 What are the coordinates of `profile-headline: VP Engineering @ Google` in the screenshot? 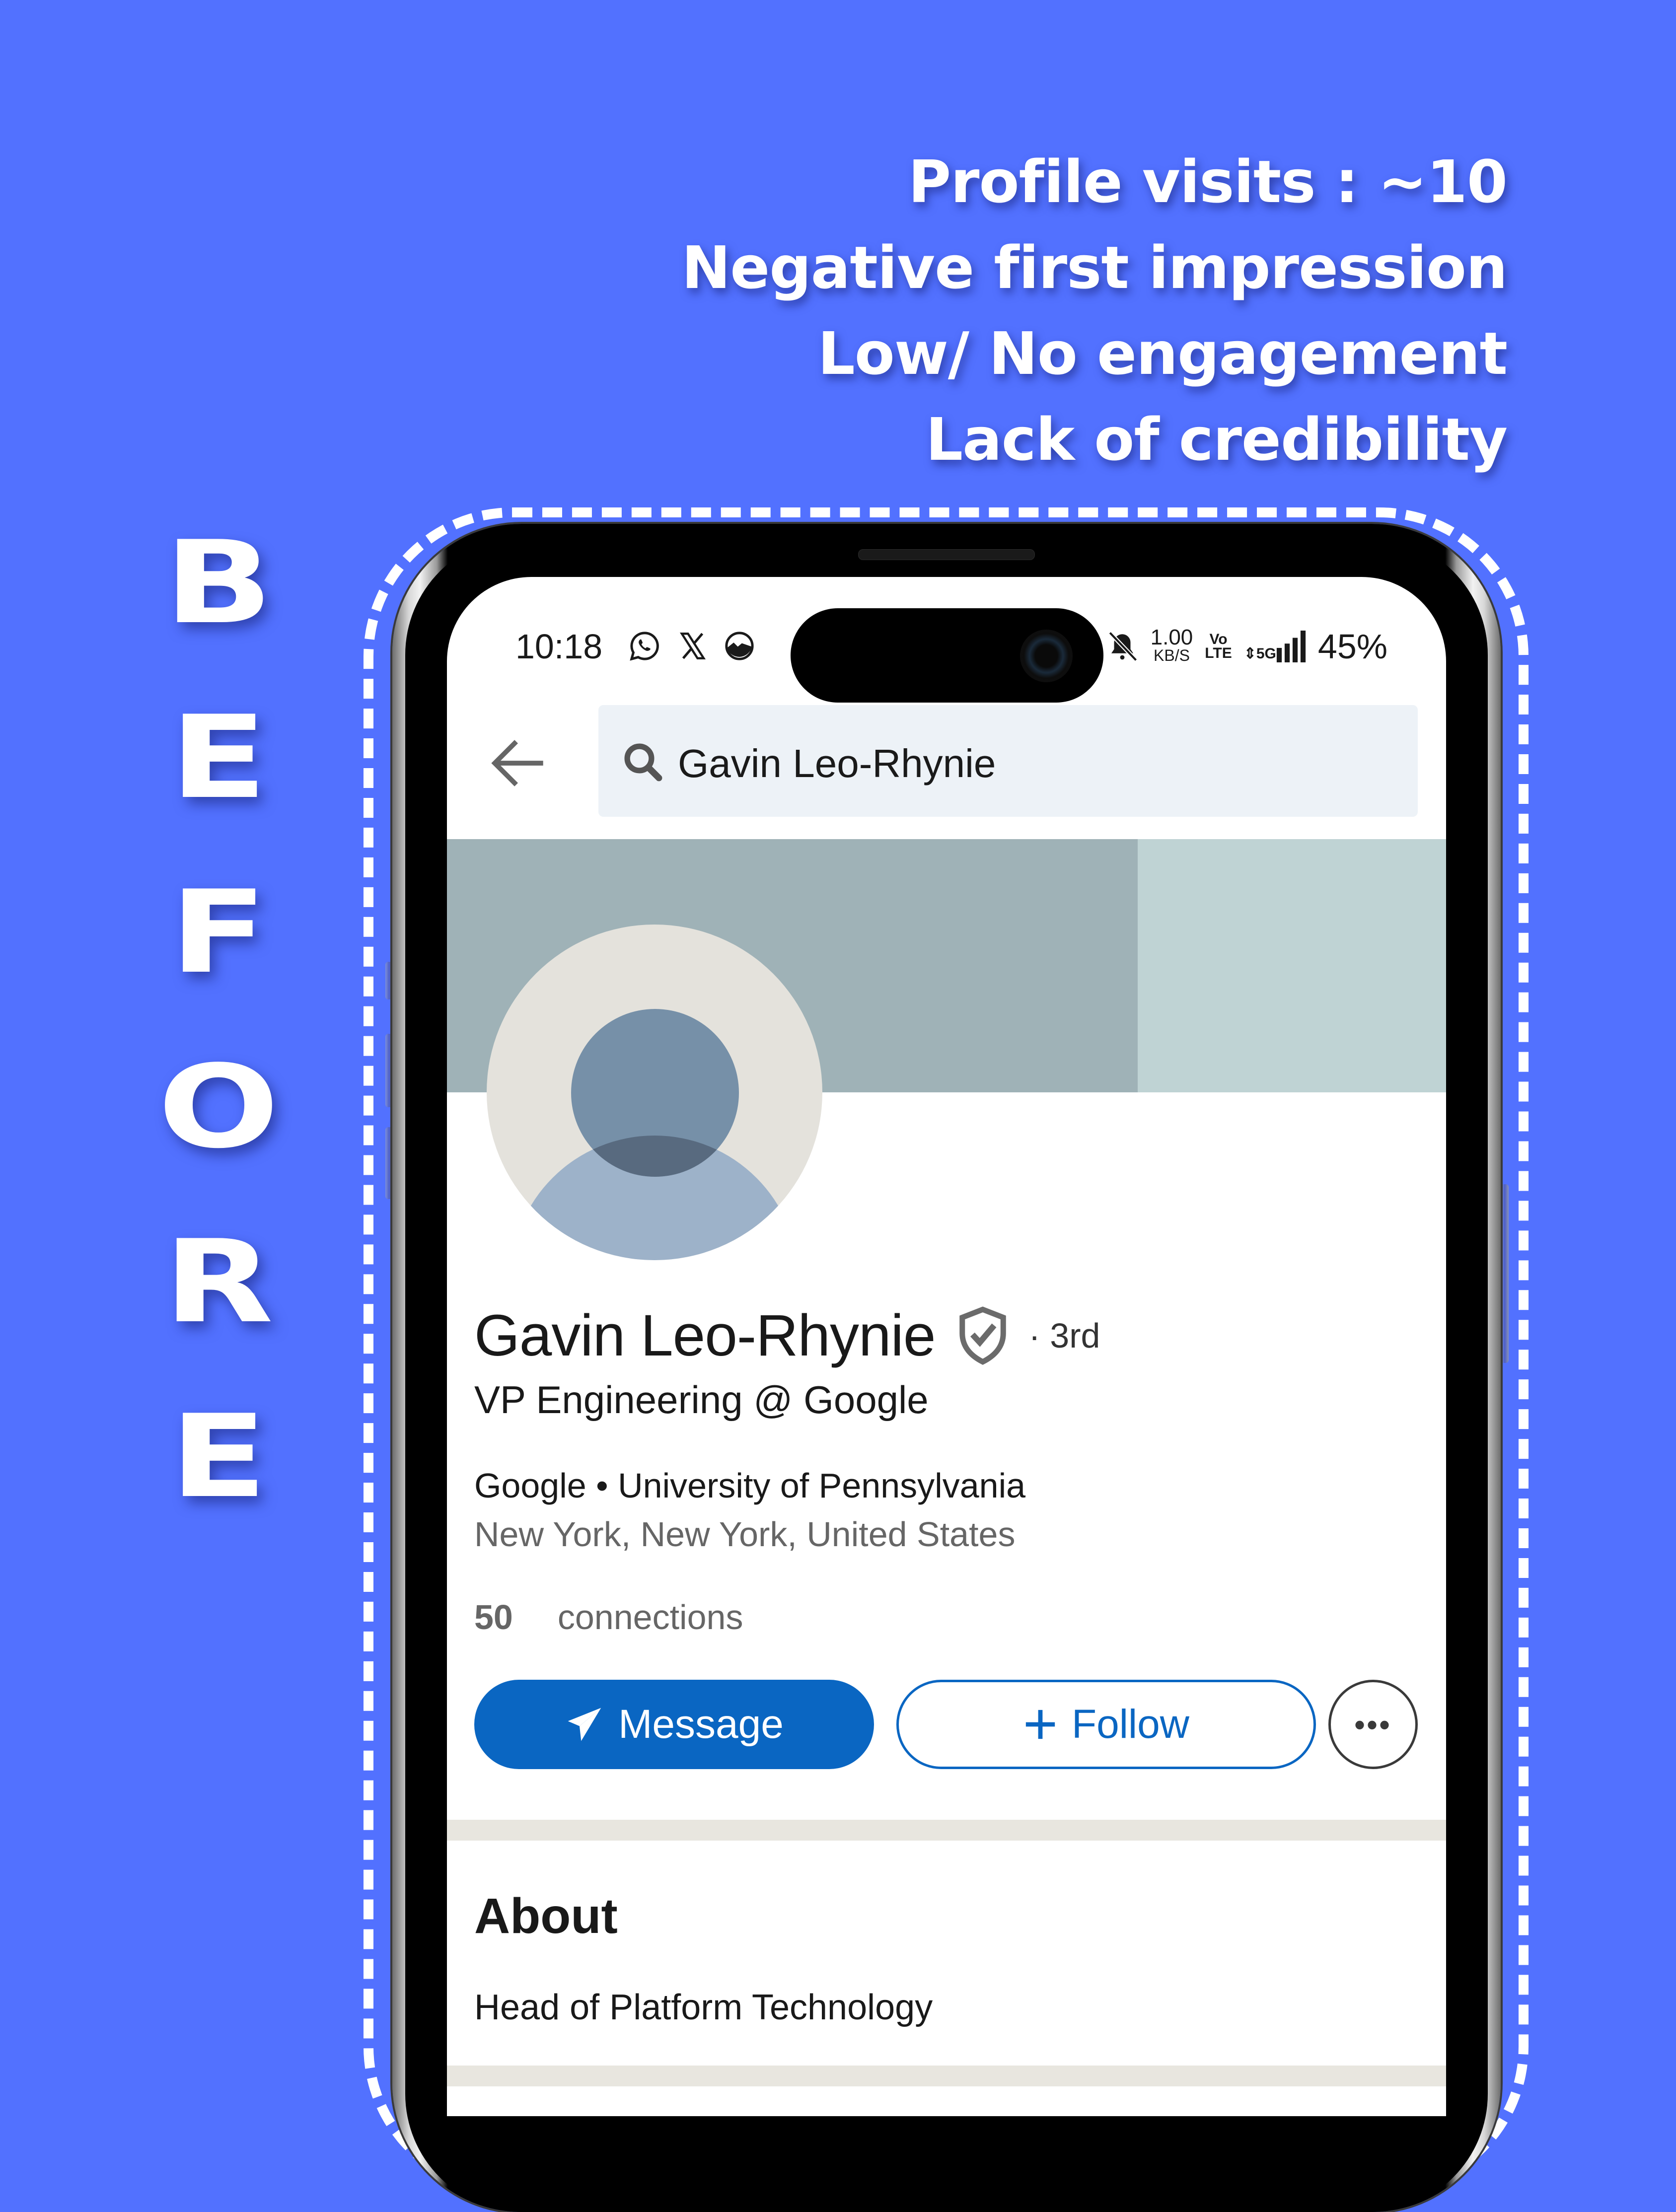 It's located at (701, 1400).